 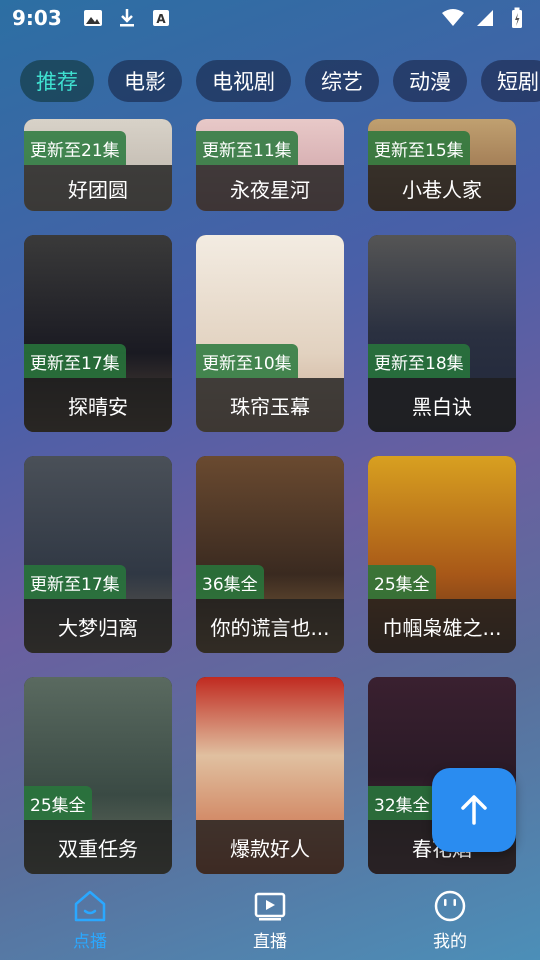 I want to click on video-card: 更新至18集 黑白诀, so click(x=442, y=333).